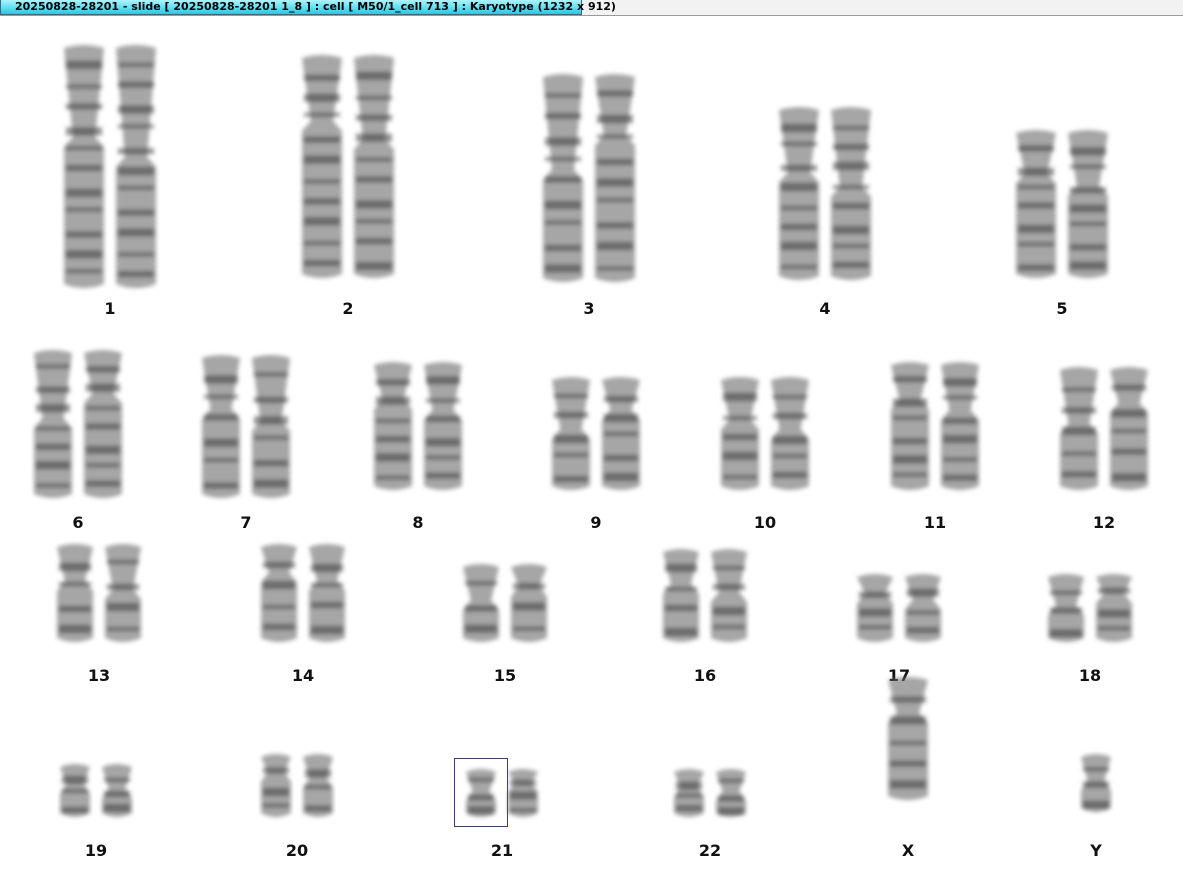  I want to click on chromosome-label: 5, so click(1062, 308).